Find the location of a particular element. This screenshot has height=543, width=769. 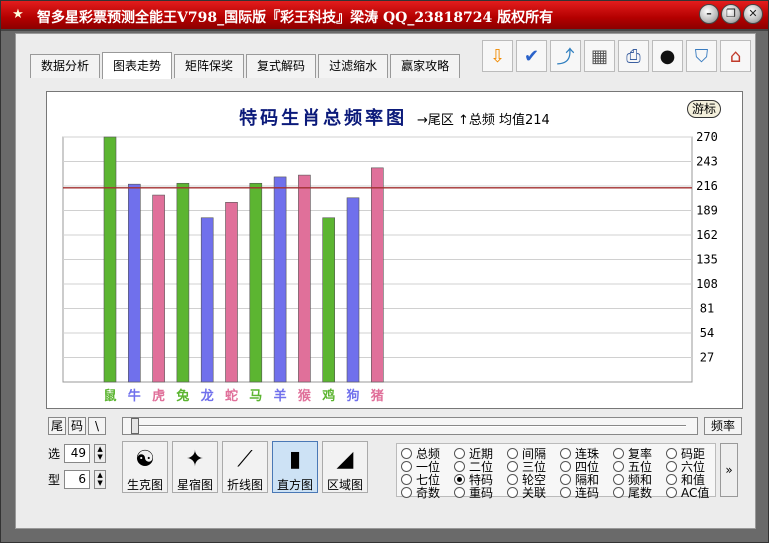

toolbar-button-4: ▦ is located at coordinates (599, 56).